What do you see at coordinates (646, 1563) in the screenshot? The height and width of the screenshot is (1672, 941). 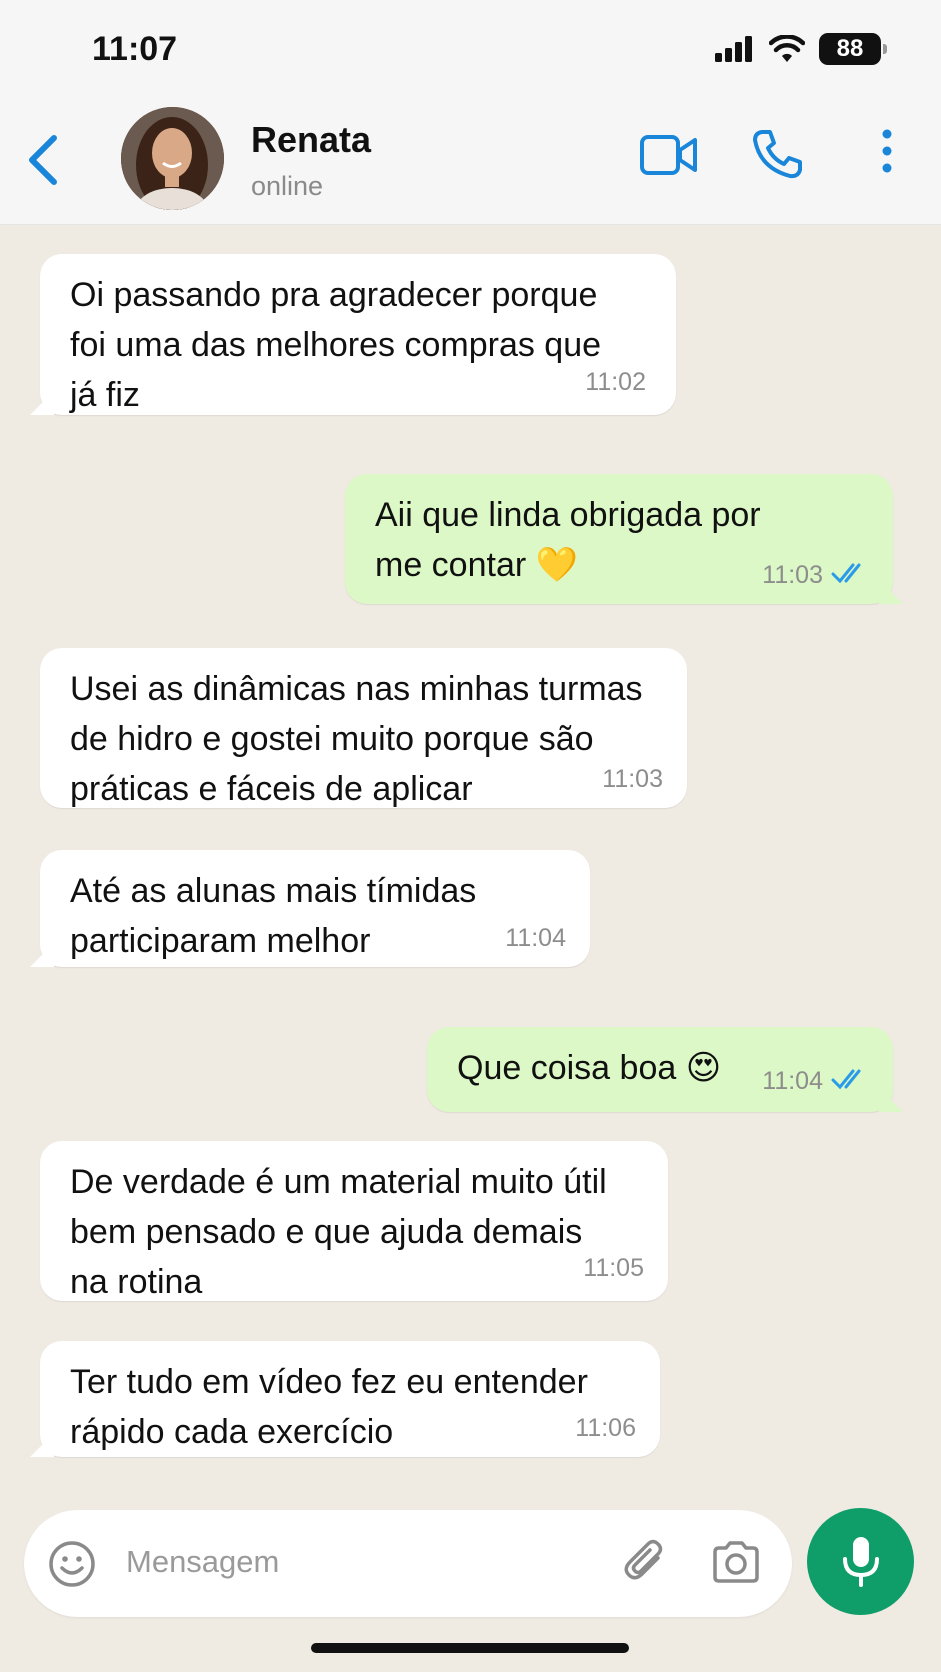 I see `attachment-icon` at bounding box center [646, 1563].